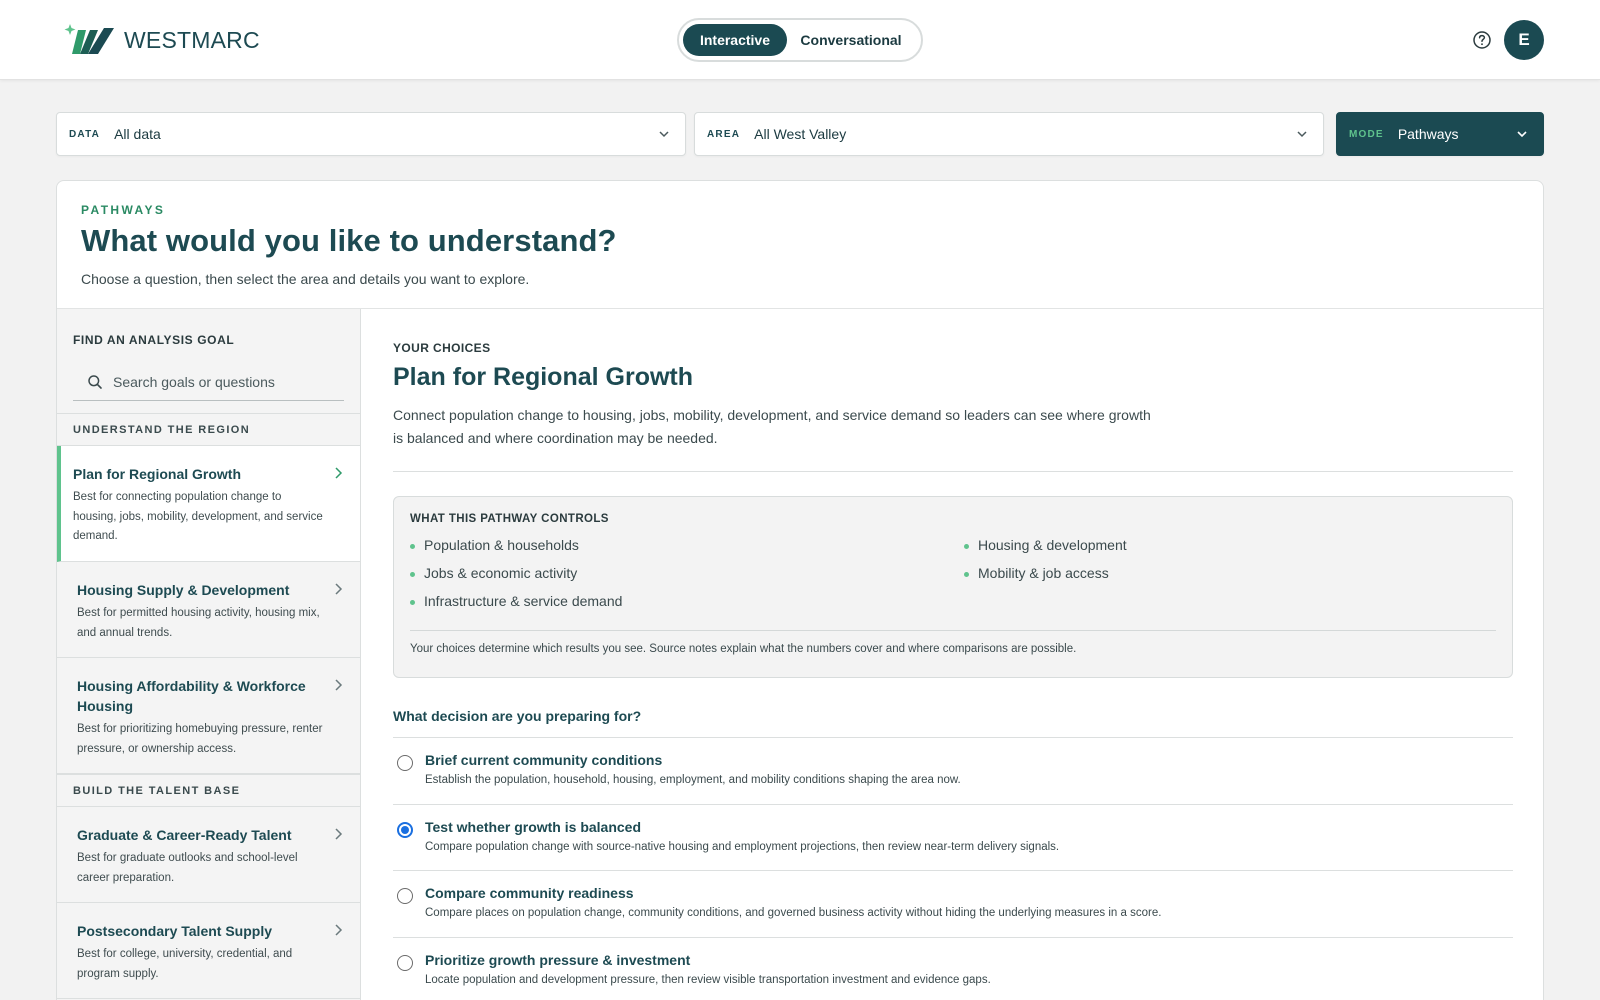 This screenshot has width=1600, height=1000. Describe the element at coordinates (544, 760) in the screenshot. I see `option-title: Brief current community conditions` at that location.